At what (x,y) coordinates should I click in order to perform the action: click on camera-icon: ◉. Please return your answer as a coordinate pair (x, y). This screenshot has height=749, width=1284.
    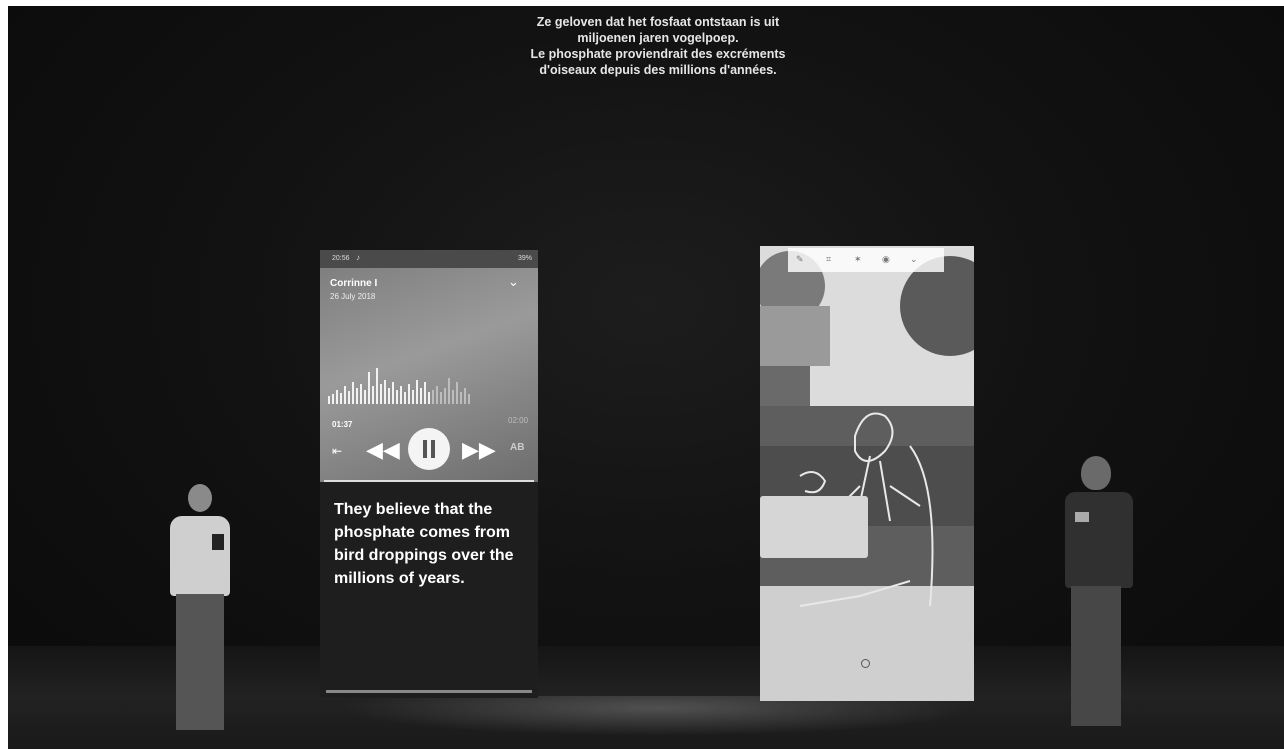
    Looking at the image, I should click on (886, 259).